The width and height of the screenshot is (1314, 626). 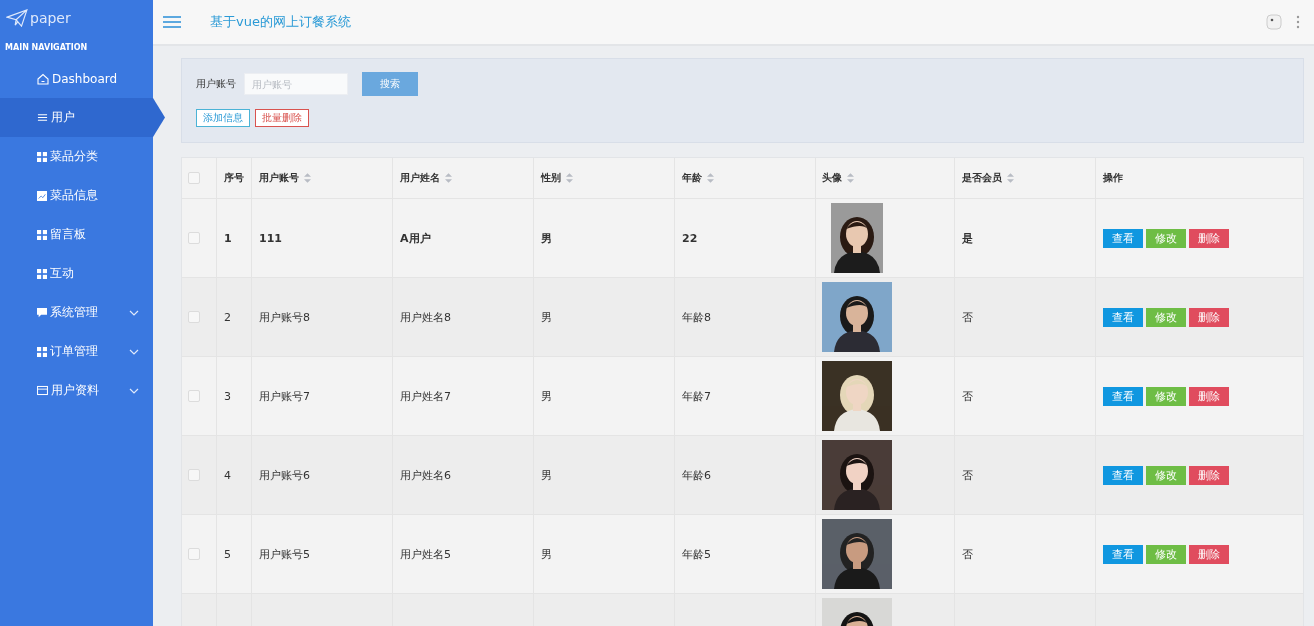 I want to click on table-cell: 年龄6, so click(x=696, y=475).